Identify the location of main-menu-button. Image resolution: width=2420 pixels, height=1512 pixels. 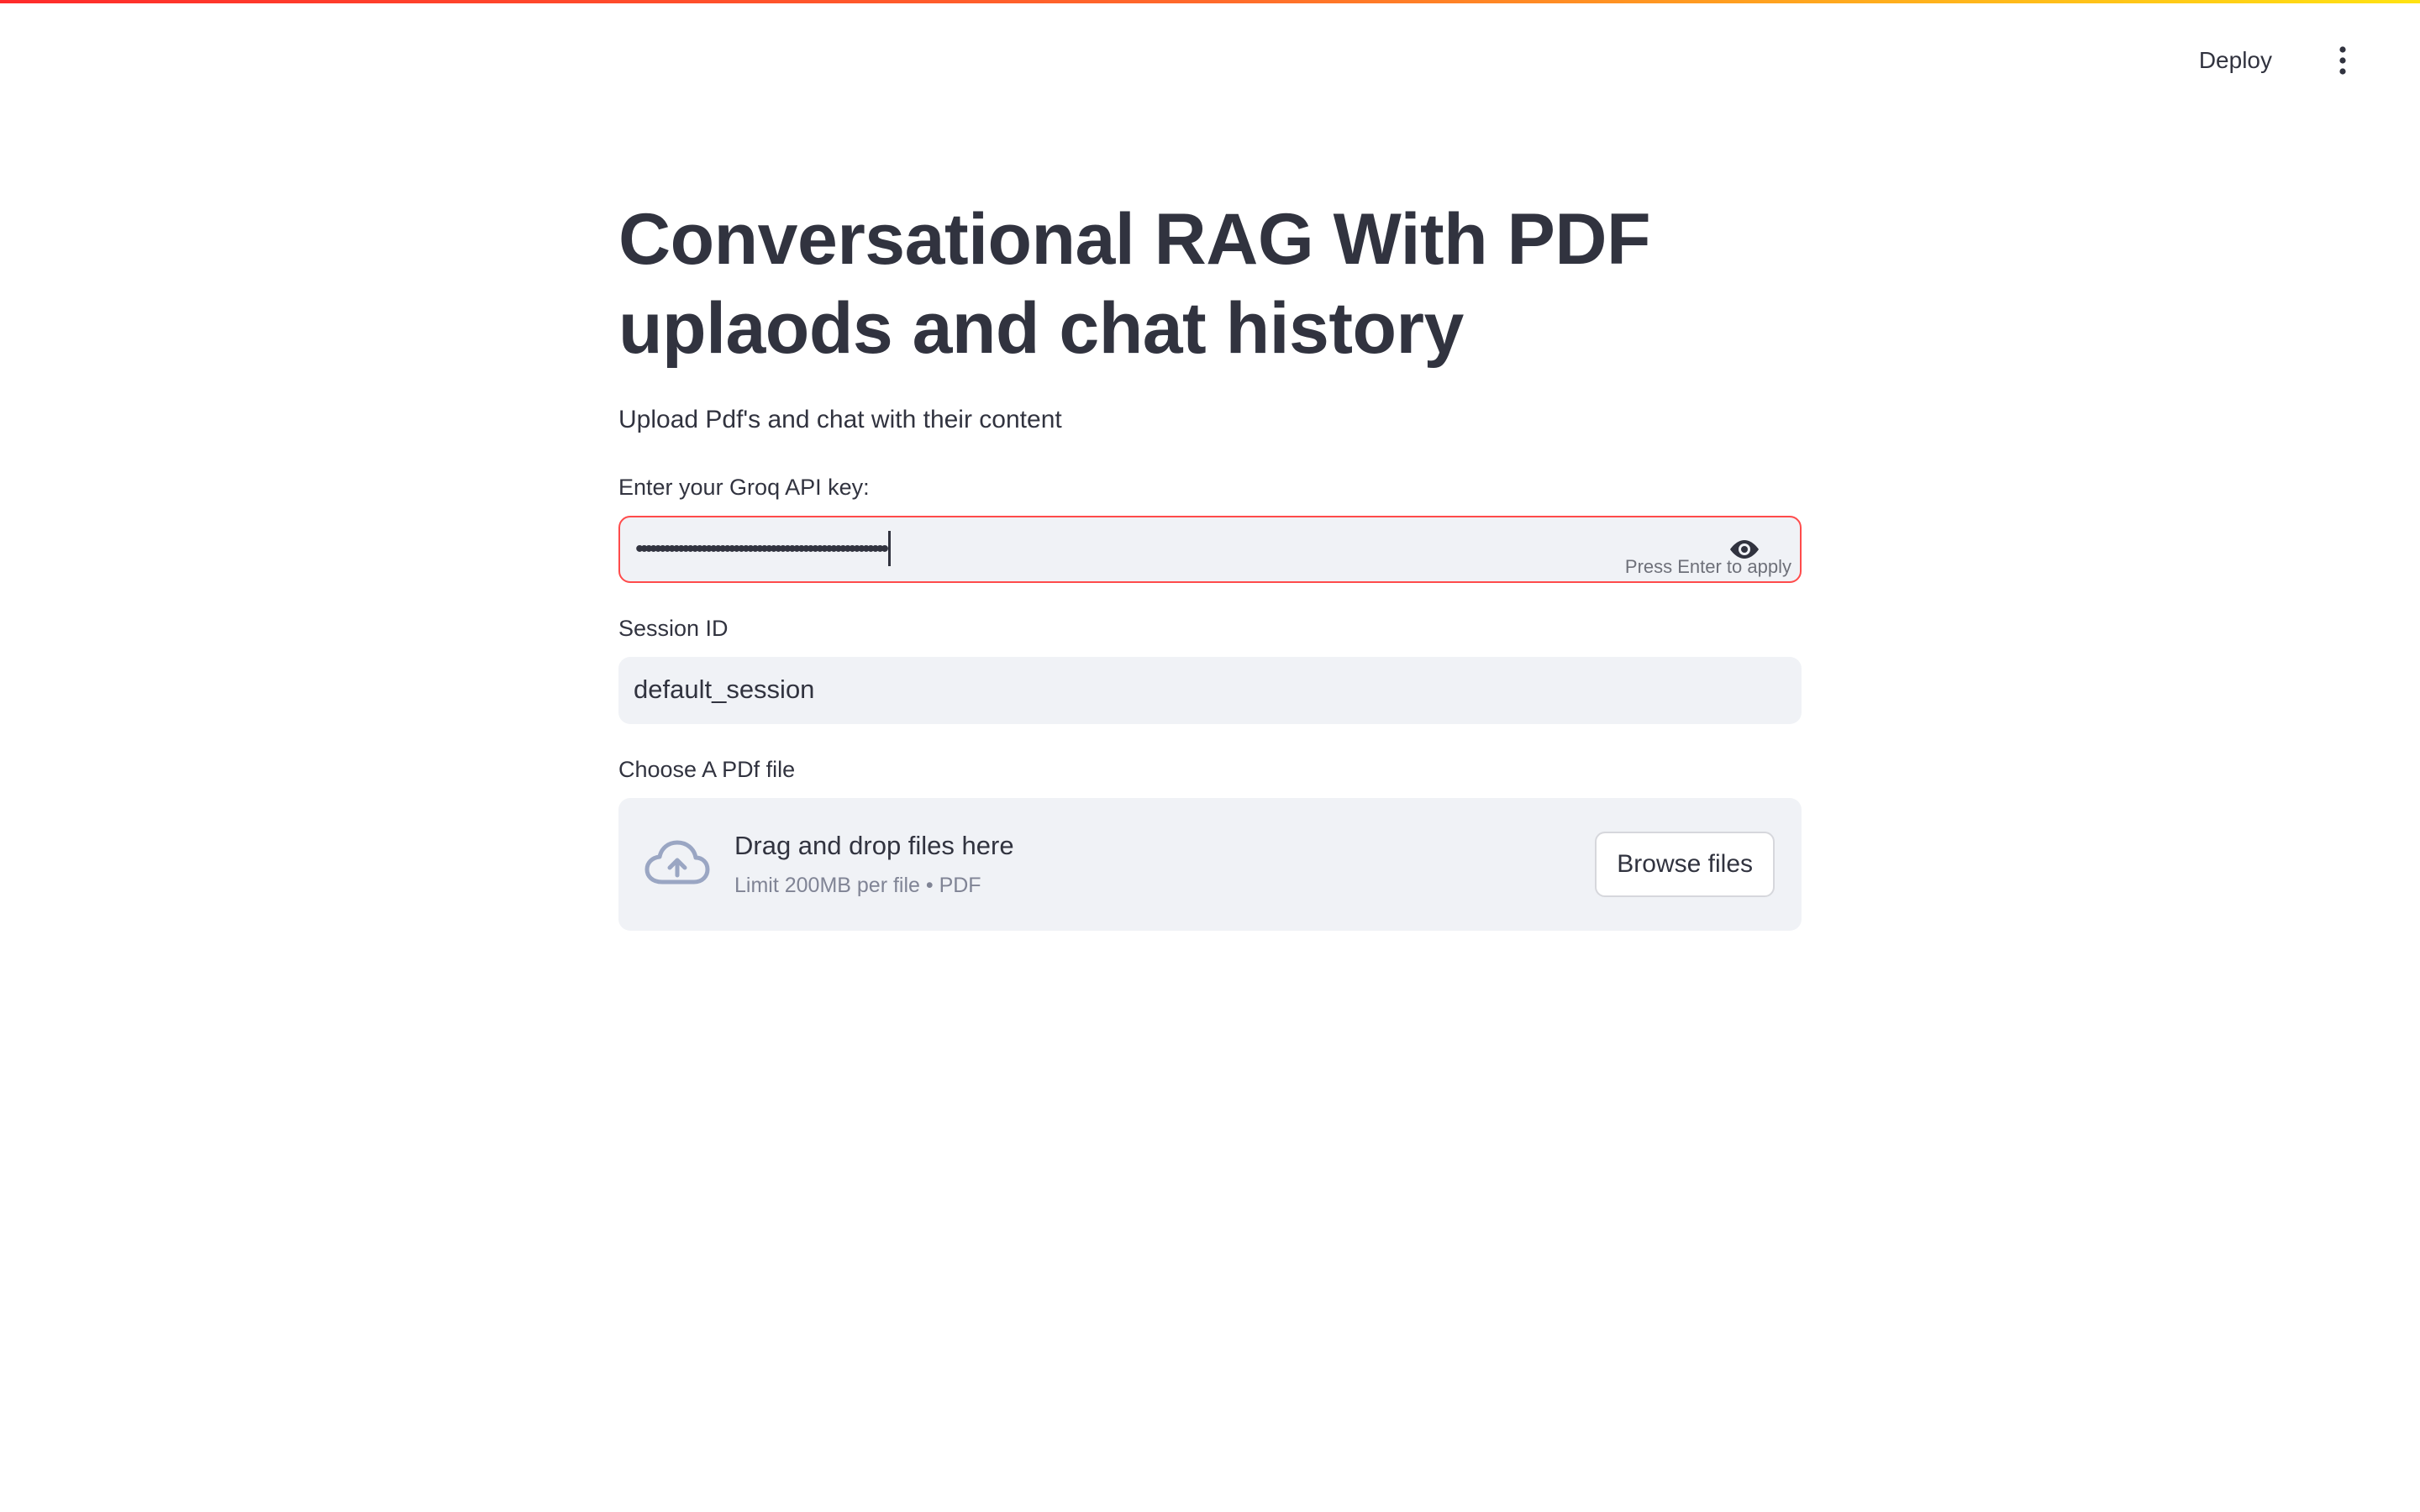
(2342, 60).